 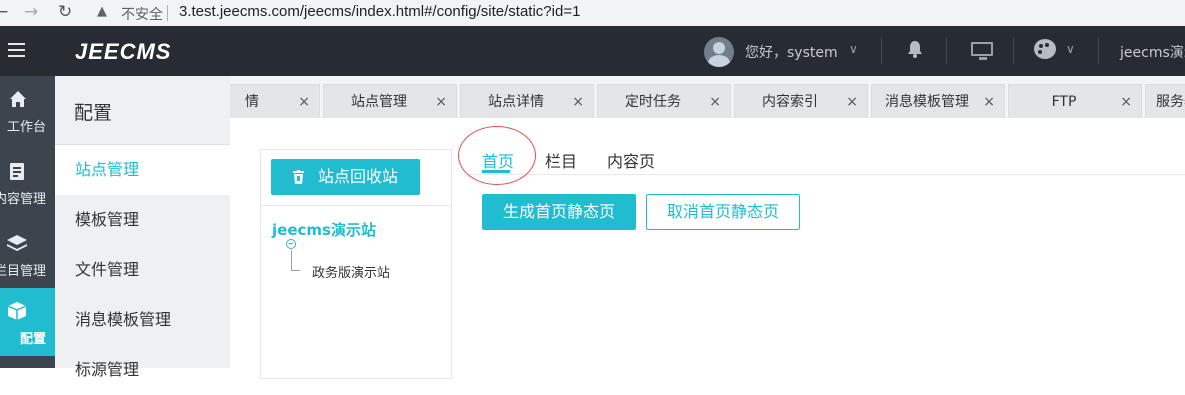 I want to click on menu-item-source-management: 标源管理, so click(x=142, y=370).